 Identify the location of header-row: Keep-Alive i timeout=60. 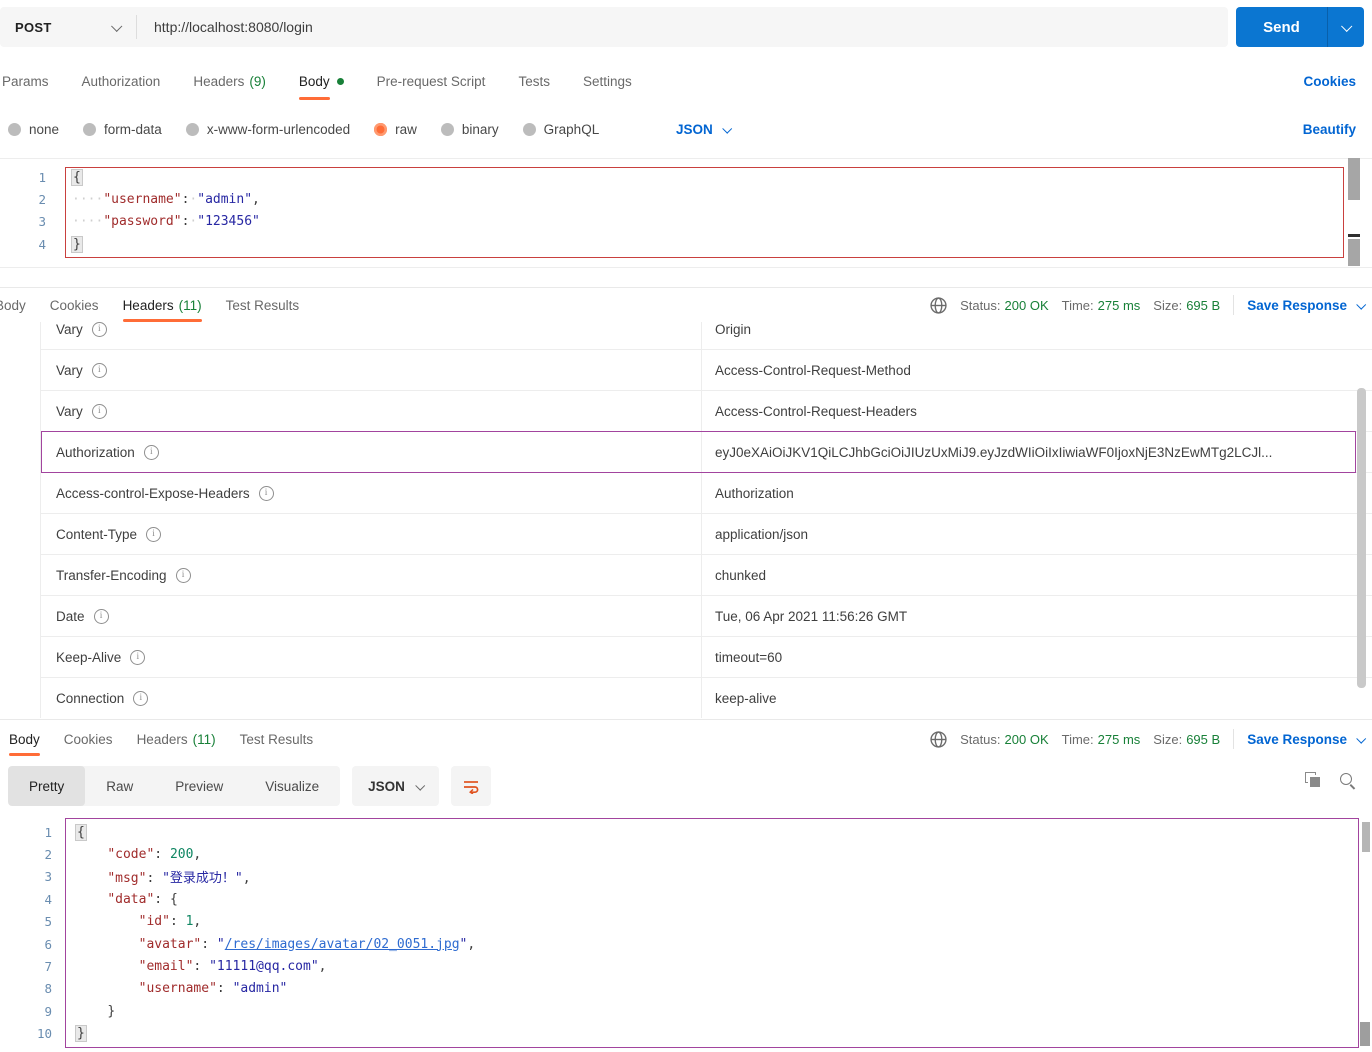
(706, 657).